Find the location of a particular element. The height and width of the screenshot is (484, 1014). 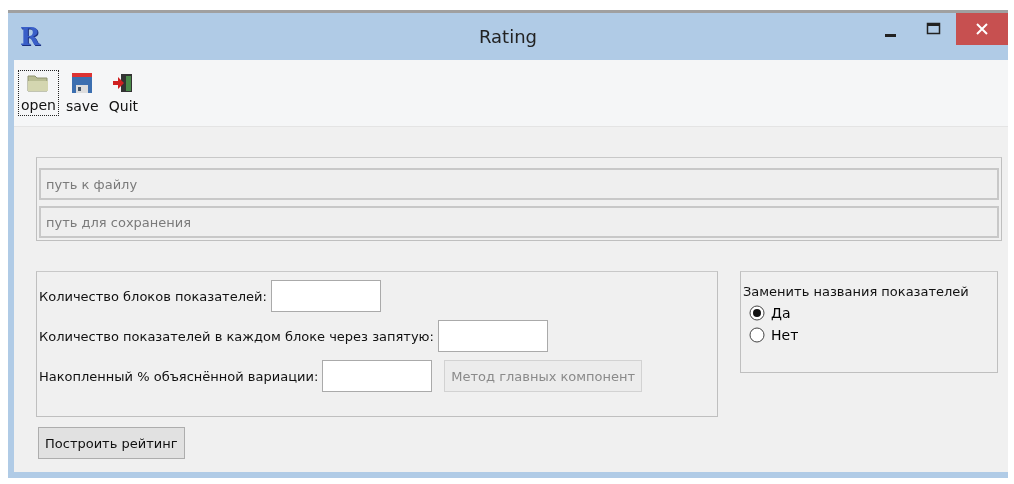

folder-icon is located at coordinates (38, 83).